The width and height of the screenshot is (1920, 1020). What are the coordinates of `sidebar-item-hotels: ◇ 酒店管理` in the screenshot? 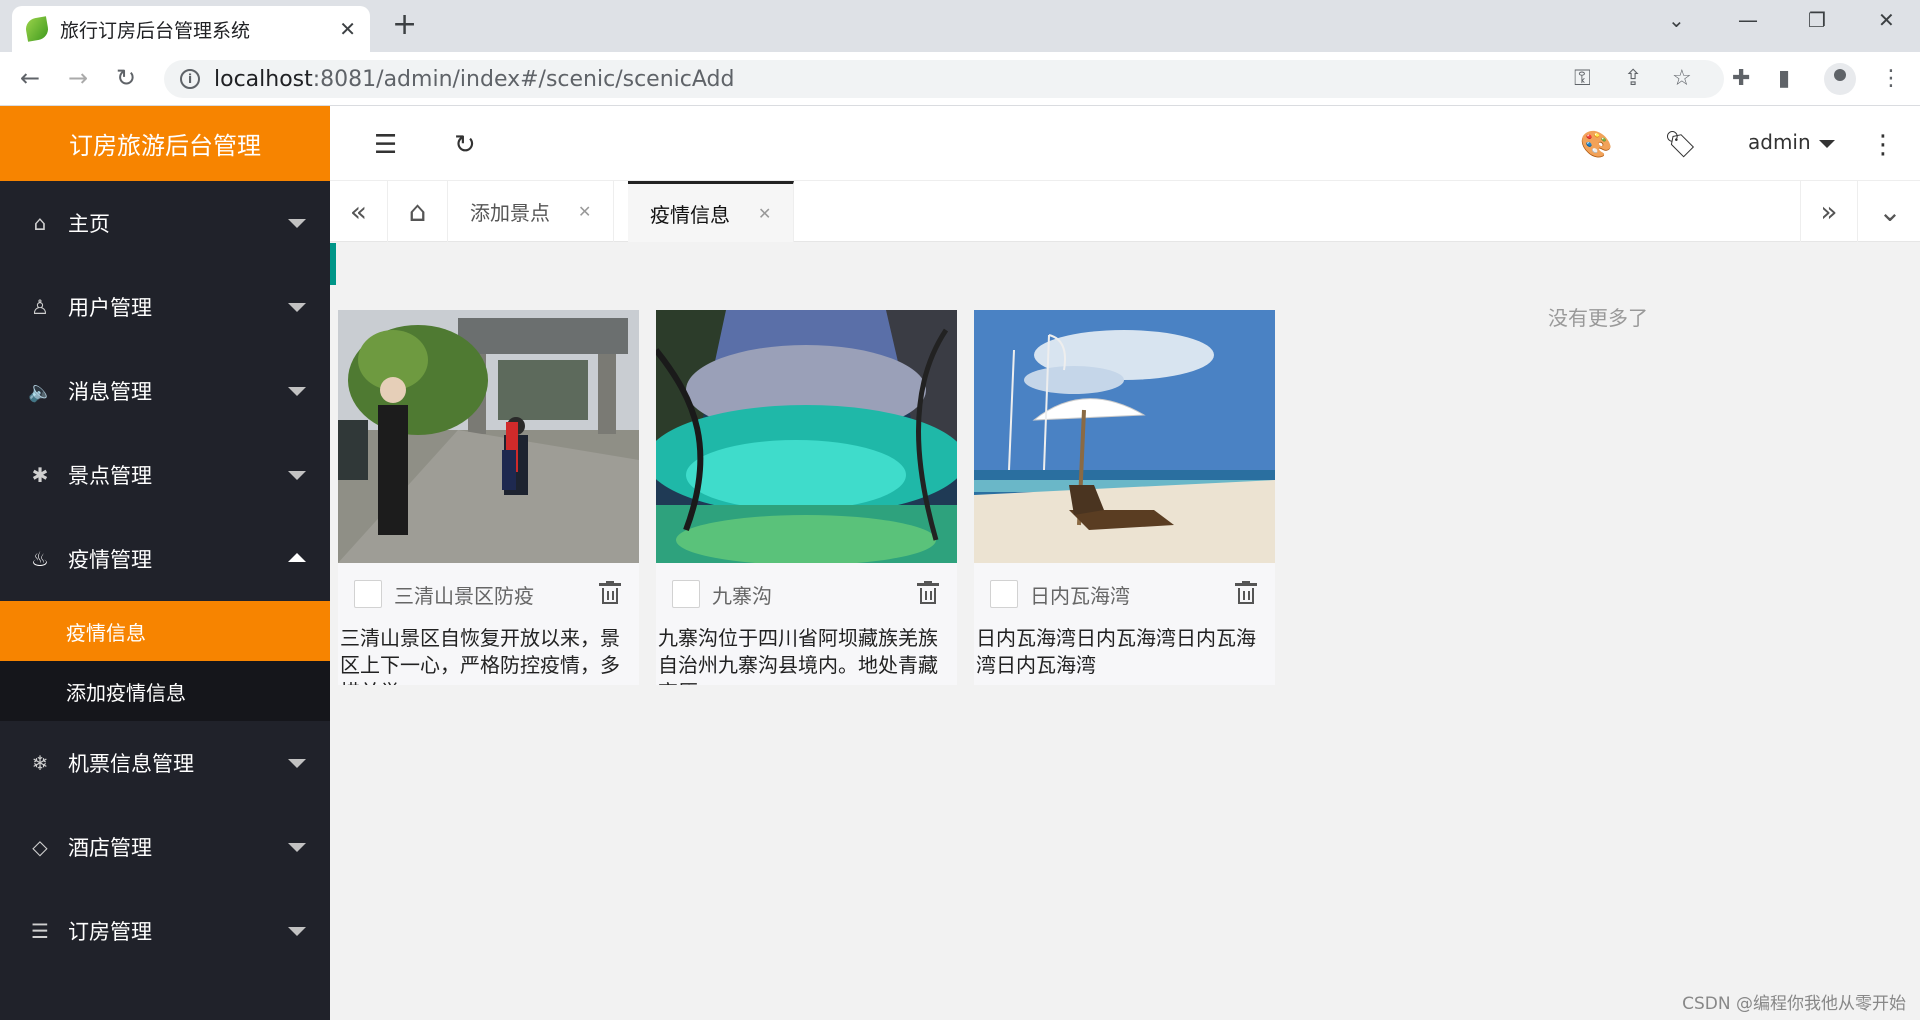 It's located at (165, 847).